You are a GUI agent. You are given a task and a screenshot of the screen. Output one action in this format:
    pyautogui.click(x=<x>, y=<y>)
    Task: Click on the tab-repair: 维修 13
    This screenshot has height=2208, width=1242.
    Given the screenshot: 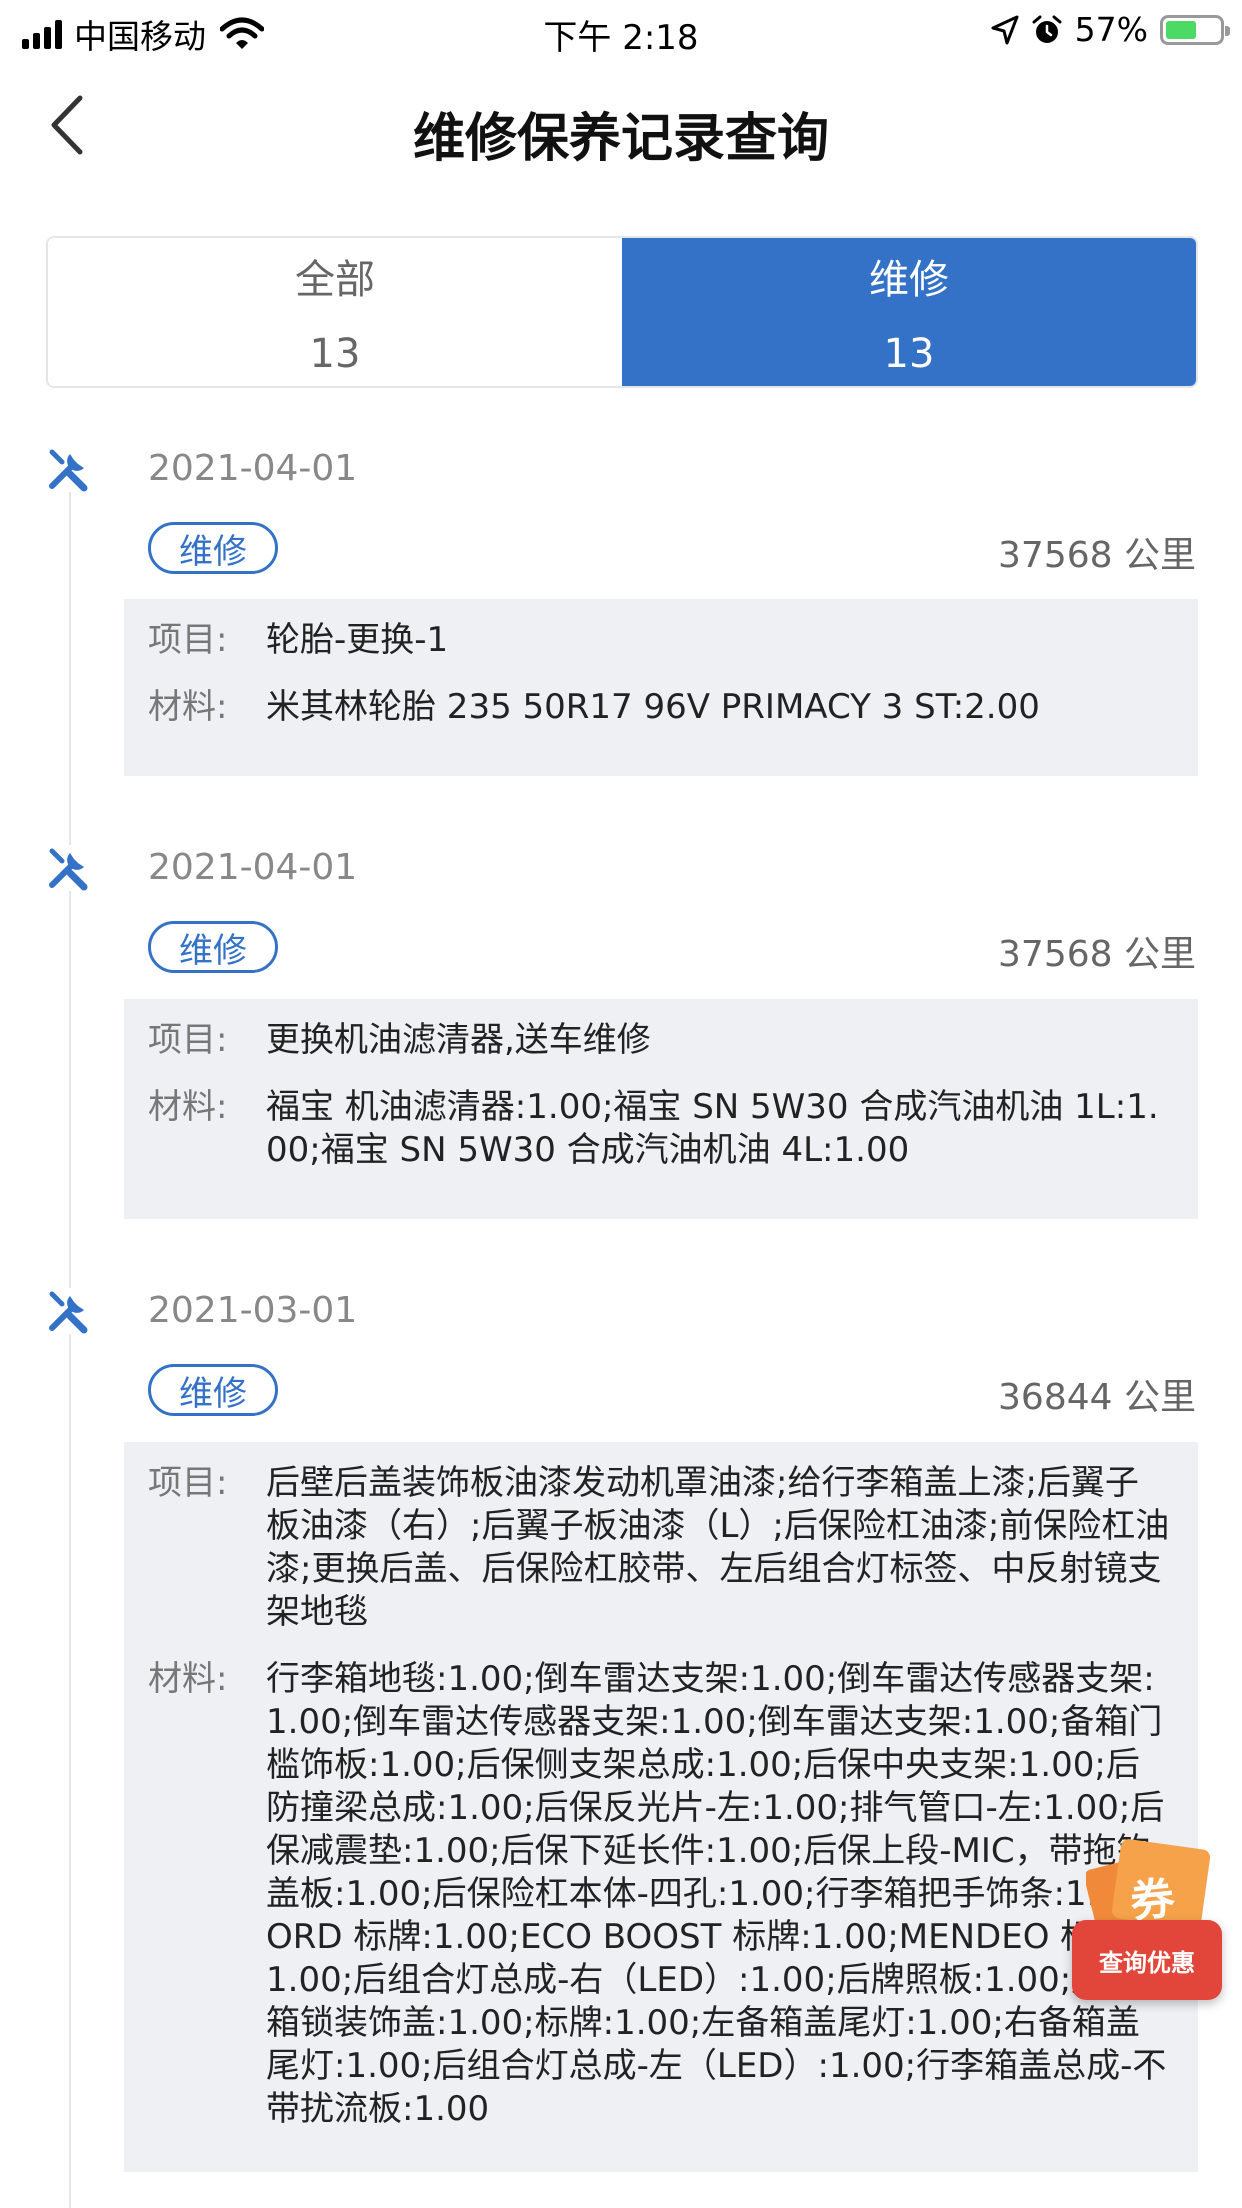 What is the action you would take?
    pyautogui.click(x=909, y=312)
    